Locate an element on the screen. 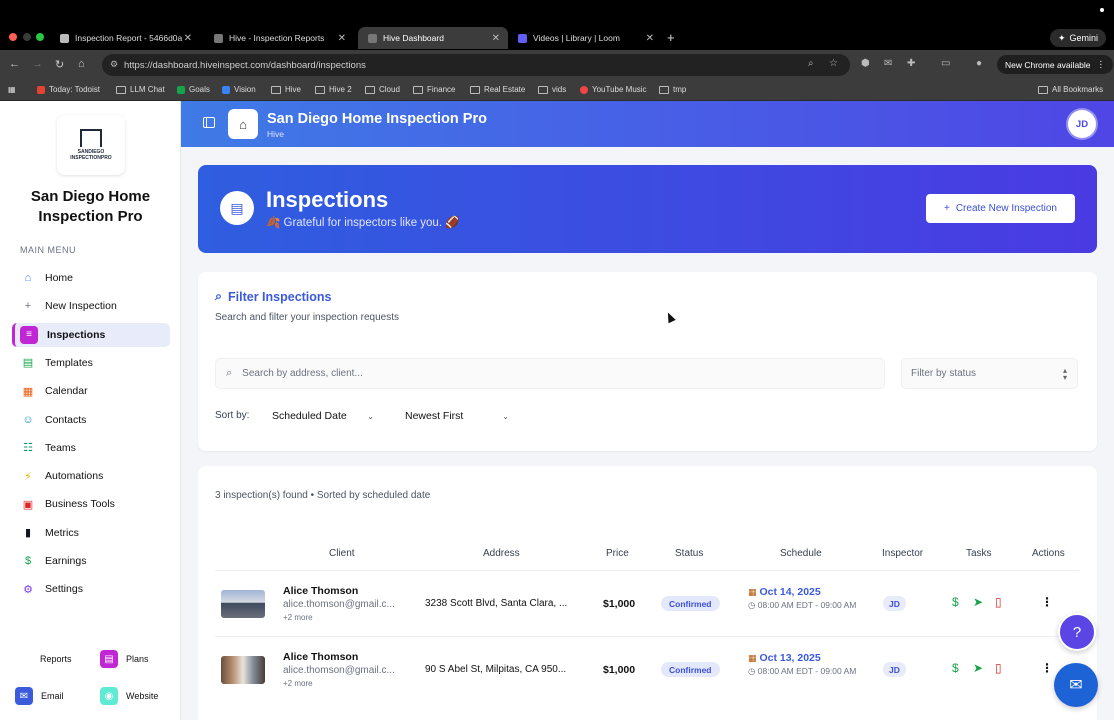  profile-icon: ● is located at coordinates (979, 63).